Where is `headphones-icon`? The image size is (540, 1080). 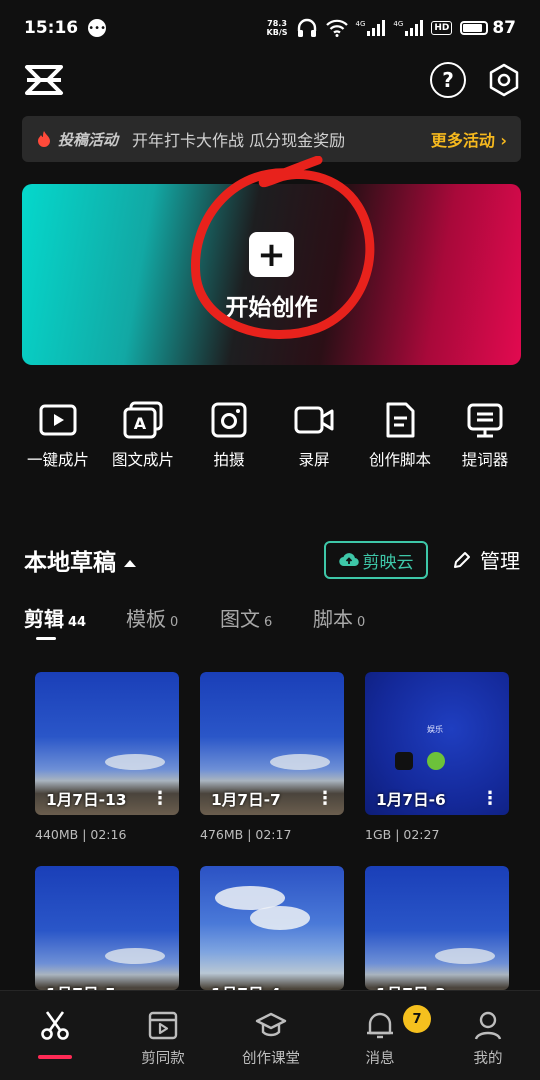
headphones-icon is located at coordinates (306, 27).